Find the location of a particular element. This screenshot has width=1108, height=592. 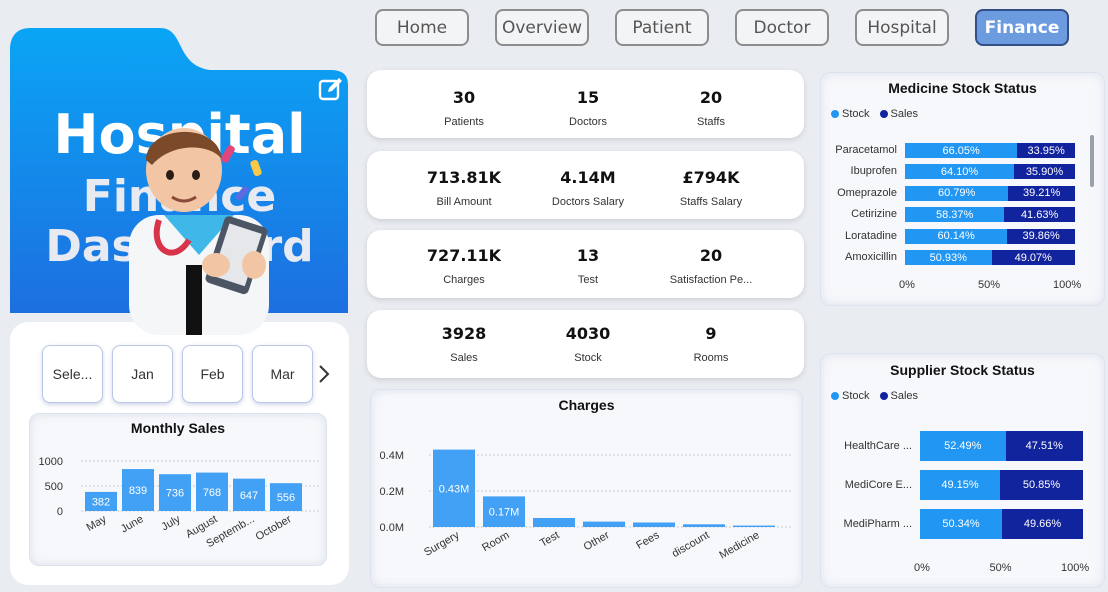

y-tick-label: 500 is located at coordinates (54, 487).